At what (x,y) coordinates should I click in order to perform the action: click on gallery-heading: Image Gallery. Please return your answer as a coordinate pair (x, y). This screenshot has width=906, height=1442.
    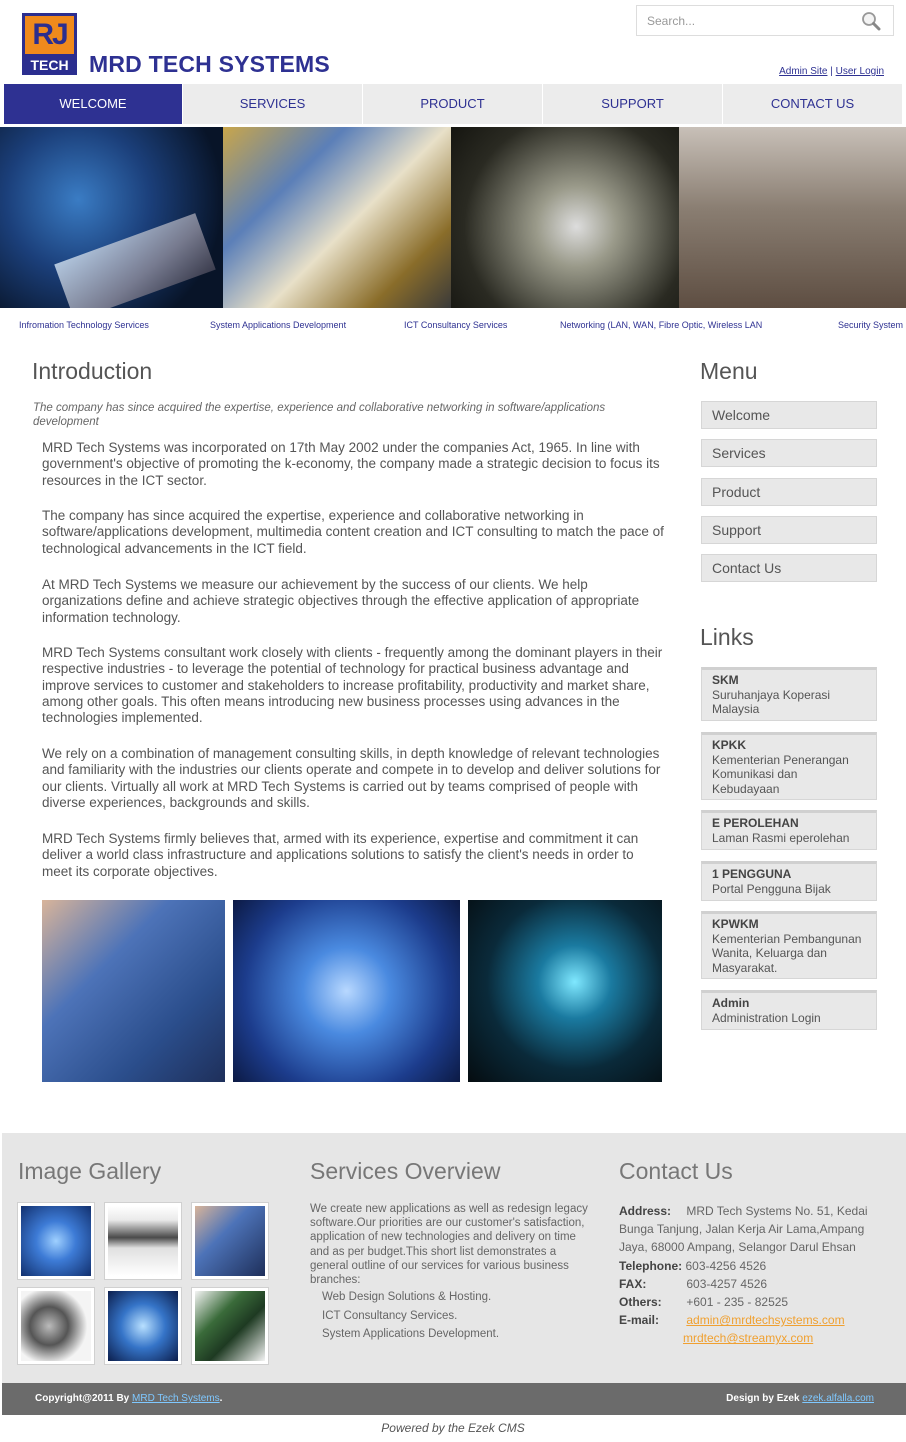
    Looking at the image, I should click on (90, 1171).